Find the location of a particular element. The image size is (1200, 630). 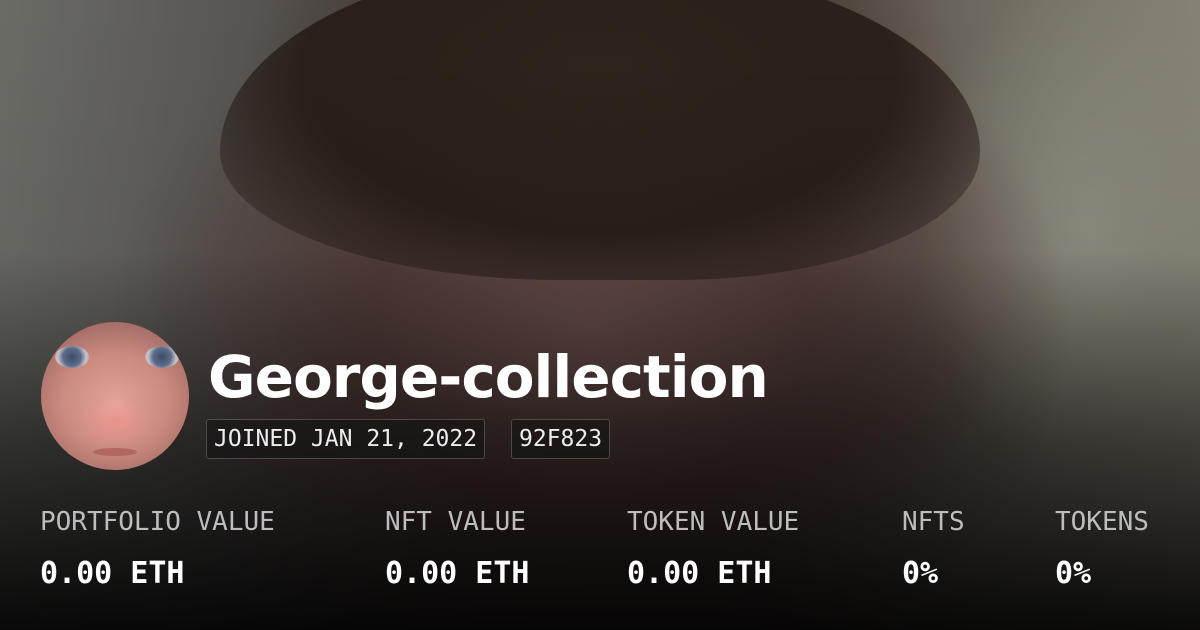

avatar-eye-right is located at coordinates (162, 357).